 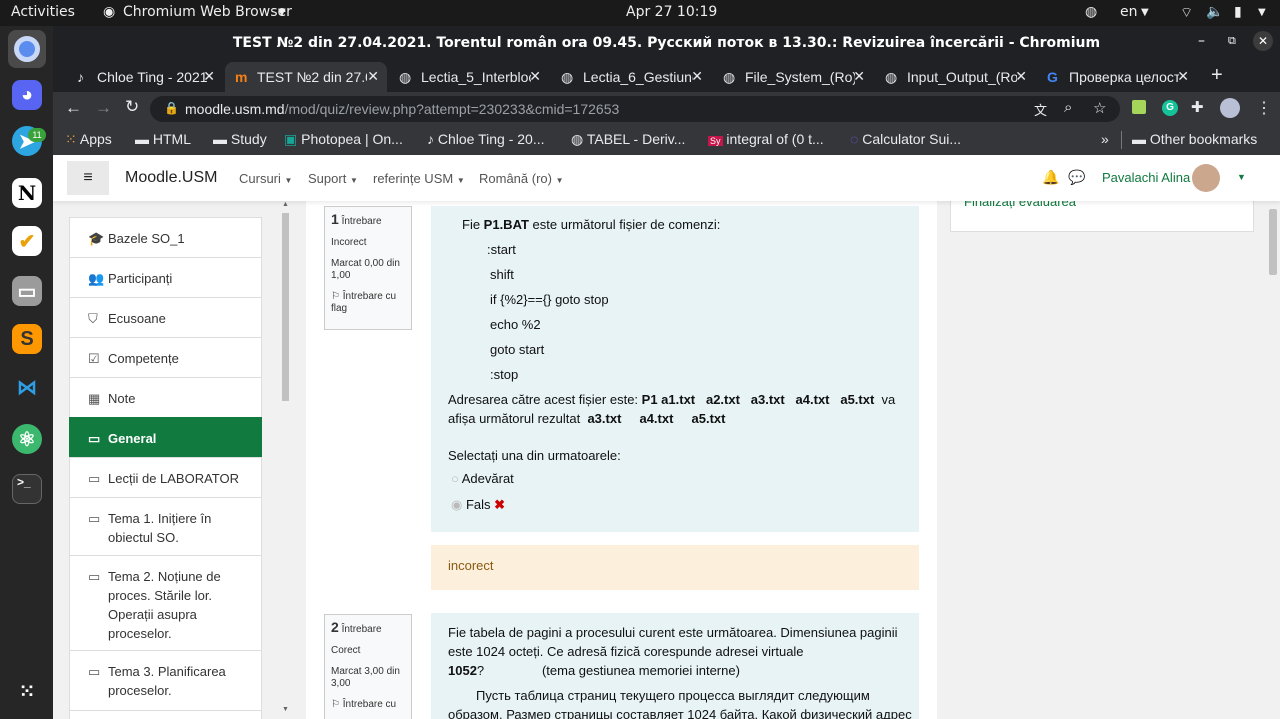 What do you see at coordinates (285, 204) in the screenshot?
I see `scroll-up-icon: ▲` at bounding box center [285, 204].